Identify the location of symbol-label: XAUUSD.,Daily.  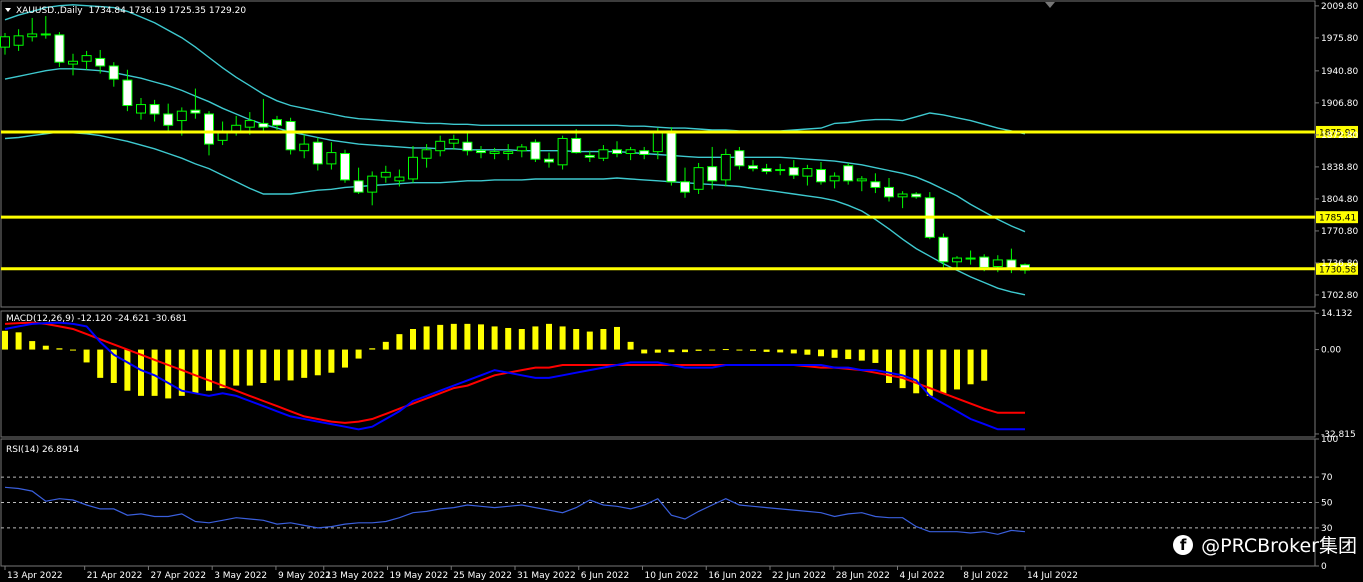
(49, 11).